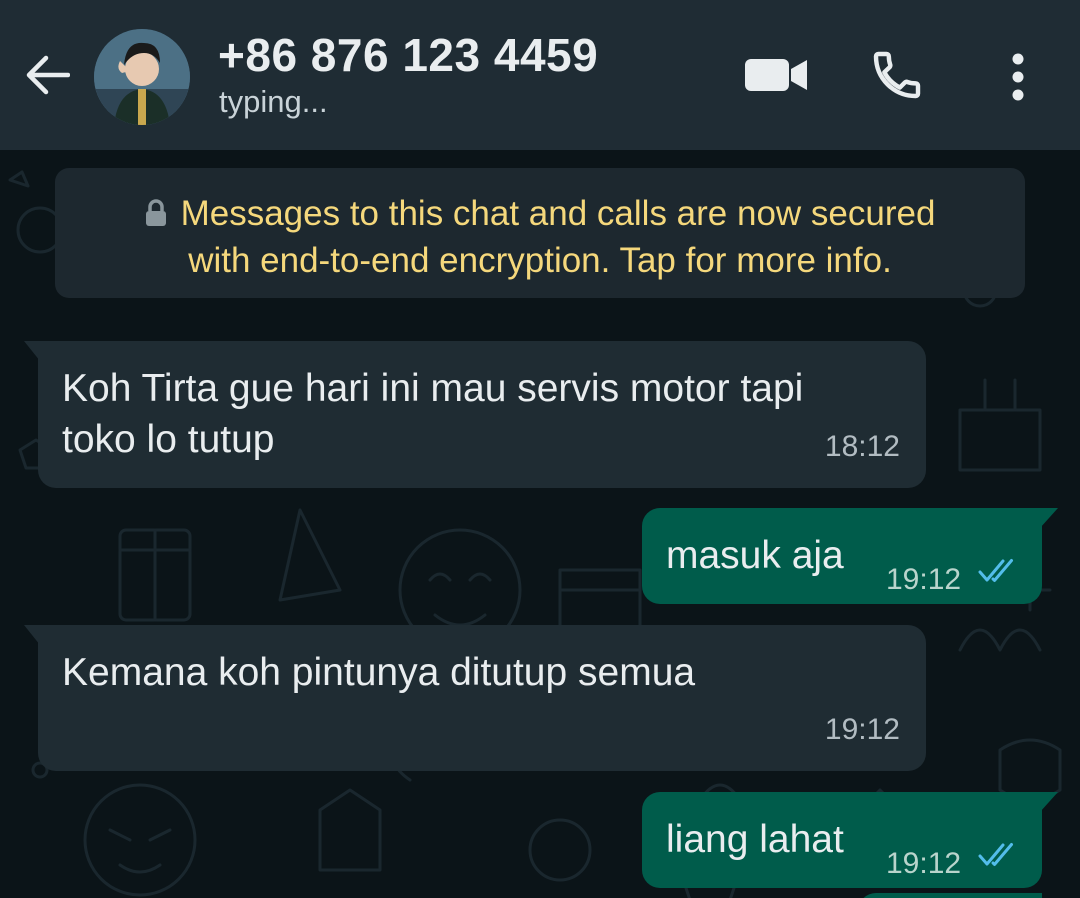 The height and width of the screenshot is (898, 1080). I want to click on message-text: masuk aja, so click(755, 555).